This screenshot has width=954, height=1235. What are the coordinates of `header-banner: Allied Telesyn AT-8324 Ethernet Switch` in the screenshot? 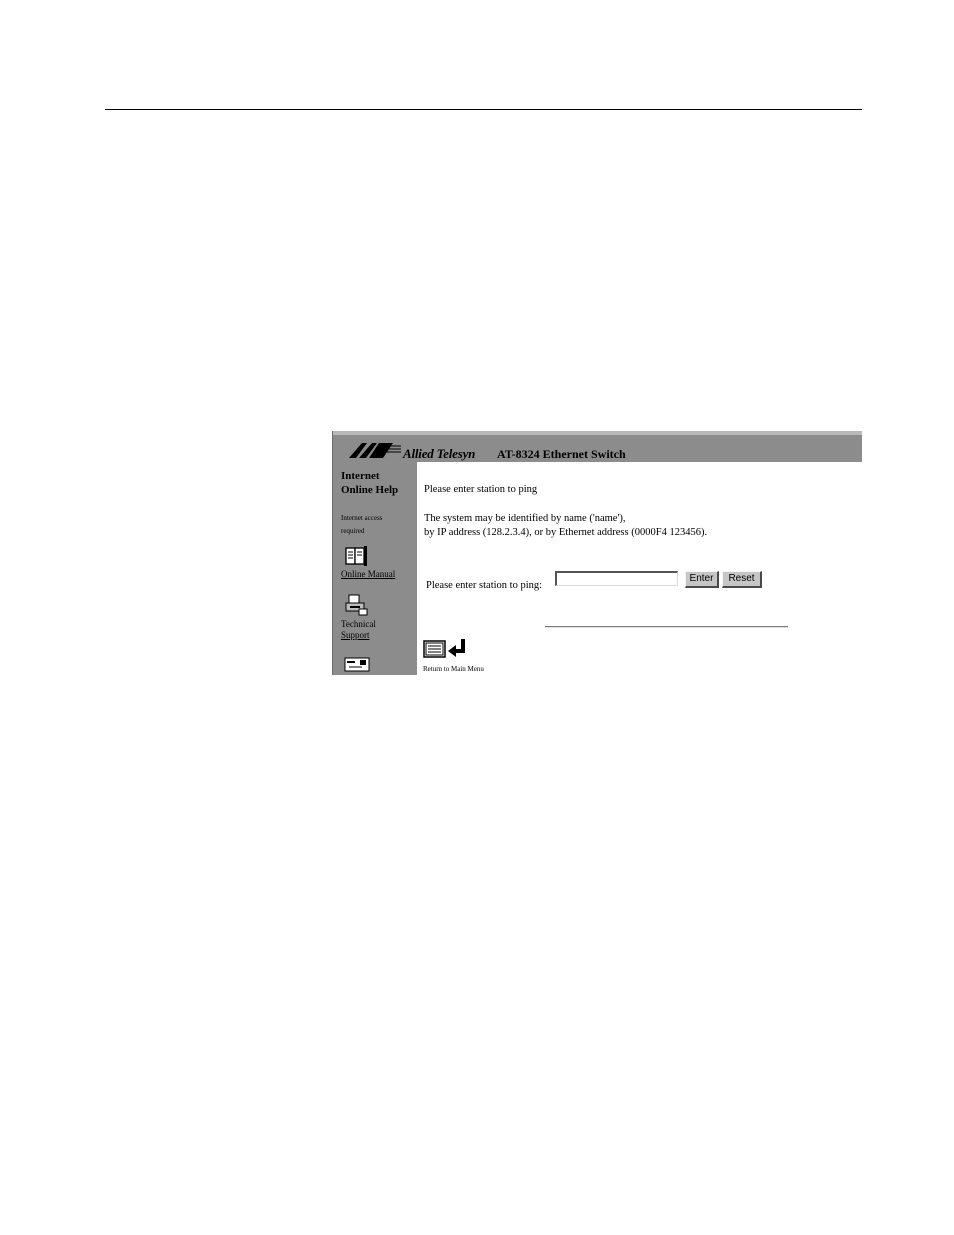 It's located at (597, 446).